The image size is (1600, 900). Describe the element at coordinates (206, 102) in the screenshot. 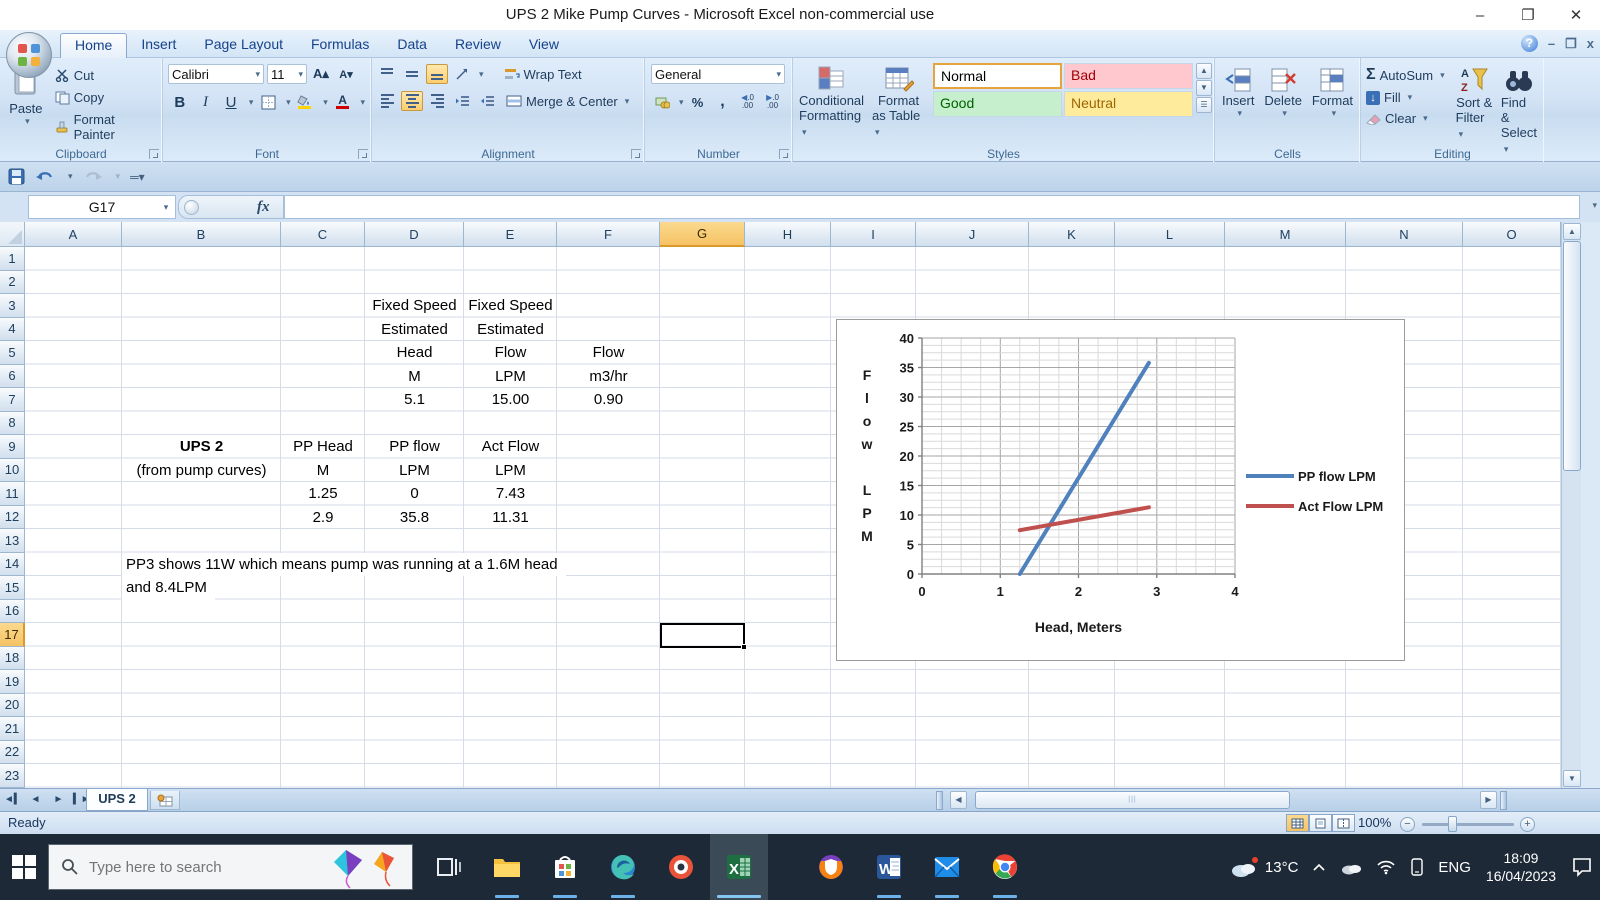

I see `italic-button: I` at that location.